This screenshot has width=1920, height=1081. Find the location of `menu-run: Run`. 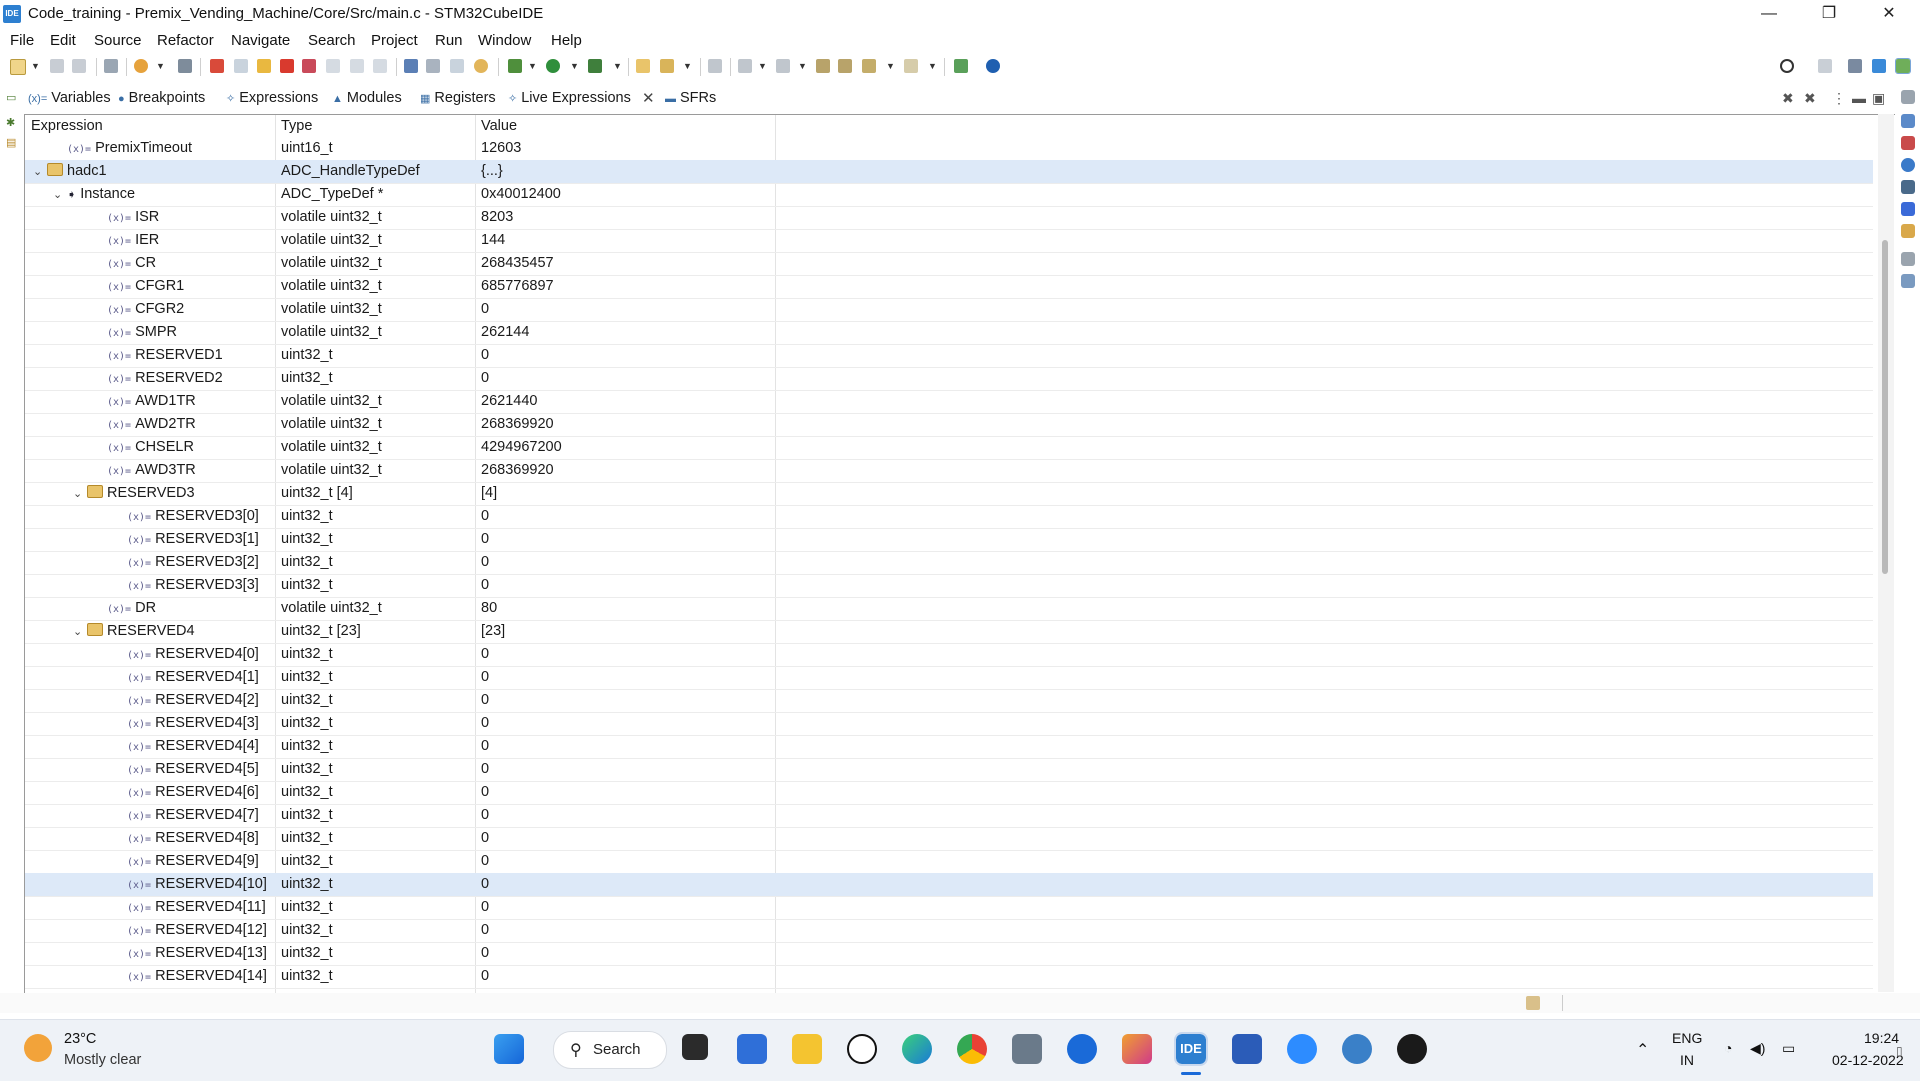

menu-run: Run is located at coordinates (449, 40).